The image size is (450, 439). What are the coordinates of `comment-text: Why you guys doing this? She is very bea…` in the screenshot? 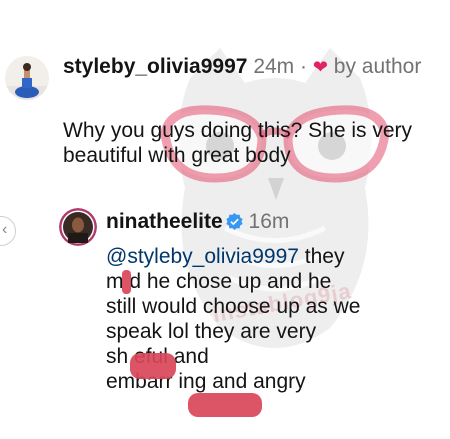 It's located at (238, 143).